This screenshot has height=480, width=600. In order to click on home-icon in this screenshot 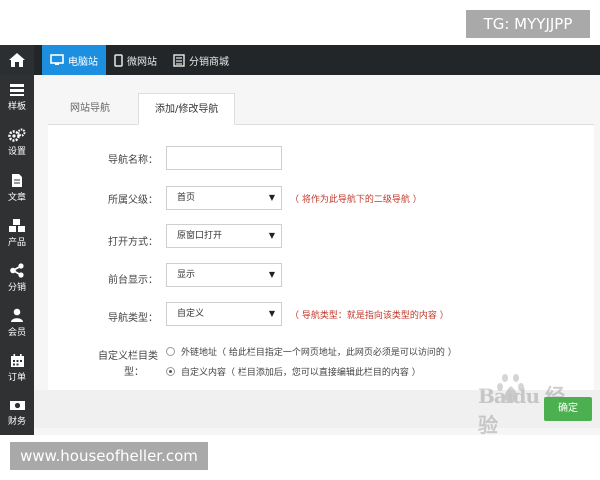, I will do `click(17, 60)`.